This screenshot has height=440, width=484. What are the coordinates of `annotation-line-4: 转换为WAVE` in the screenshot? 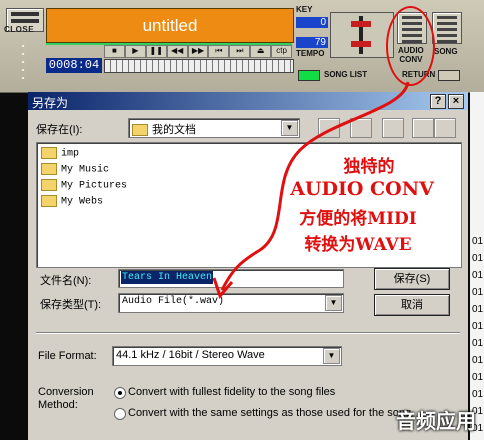 It's located at (358, 245).